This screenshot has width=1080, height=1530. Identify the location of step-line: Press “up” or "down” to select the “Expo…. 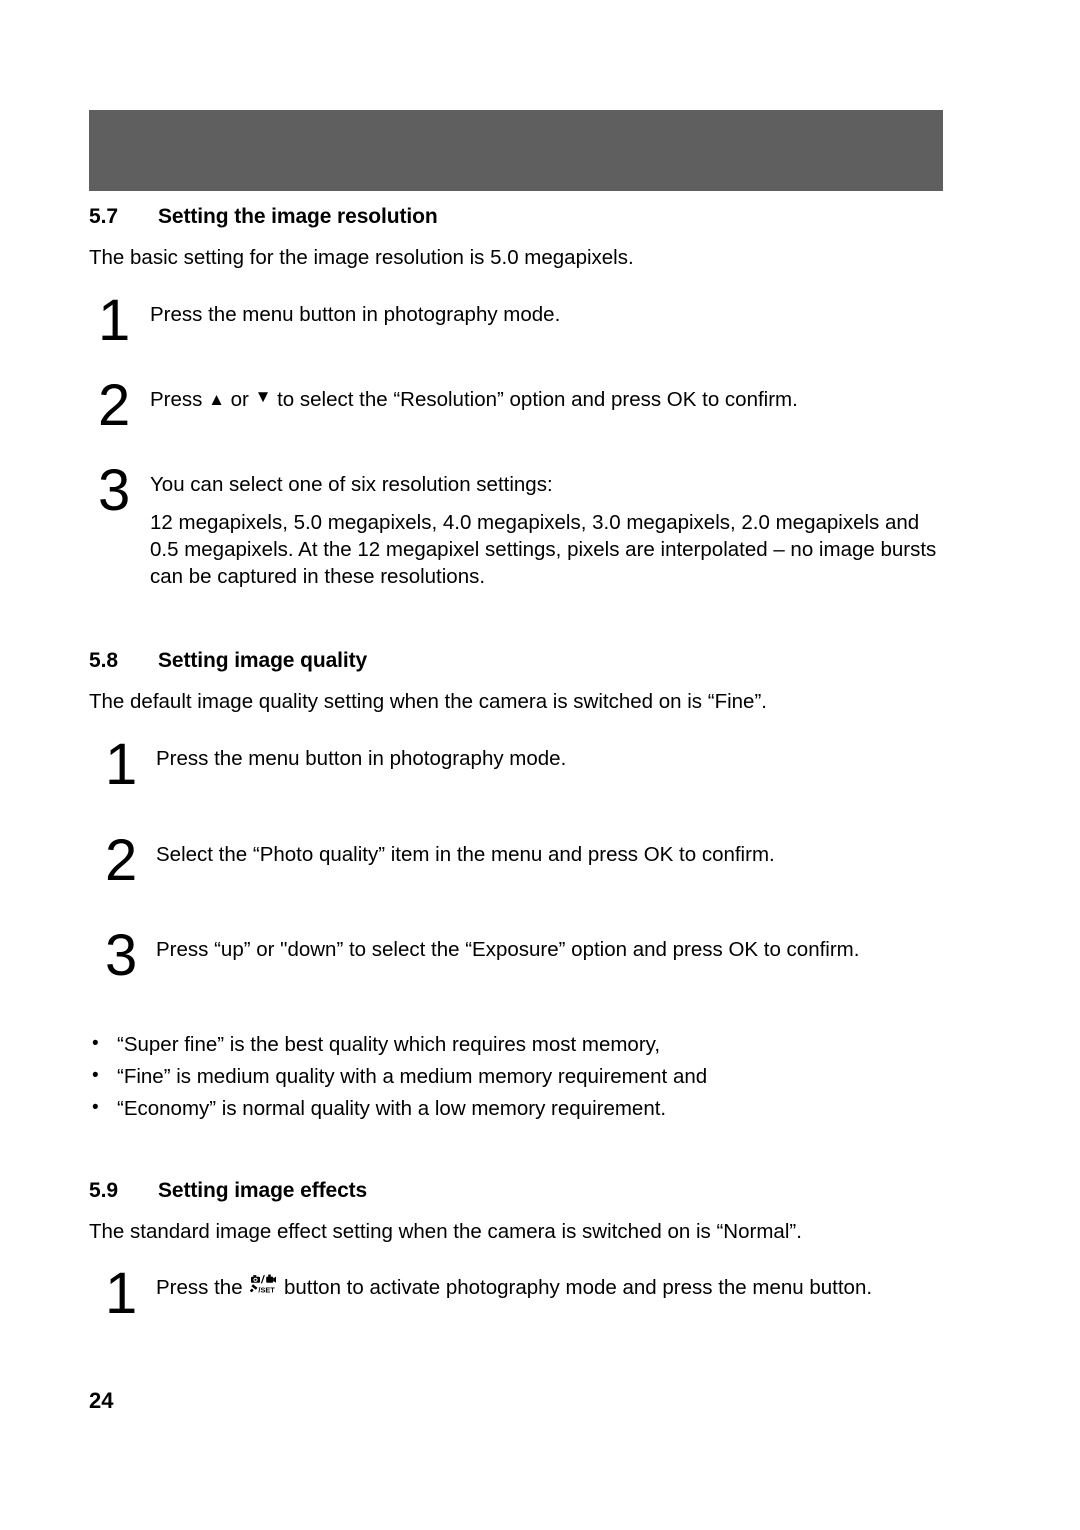
(508, 950).